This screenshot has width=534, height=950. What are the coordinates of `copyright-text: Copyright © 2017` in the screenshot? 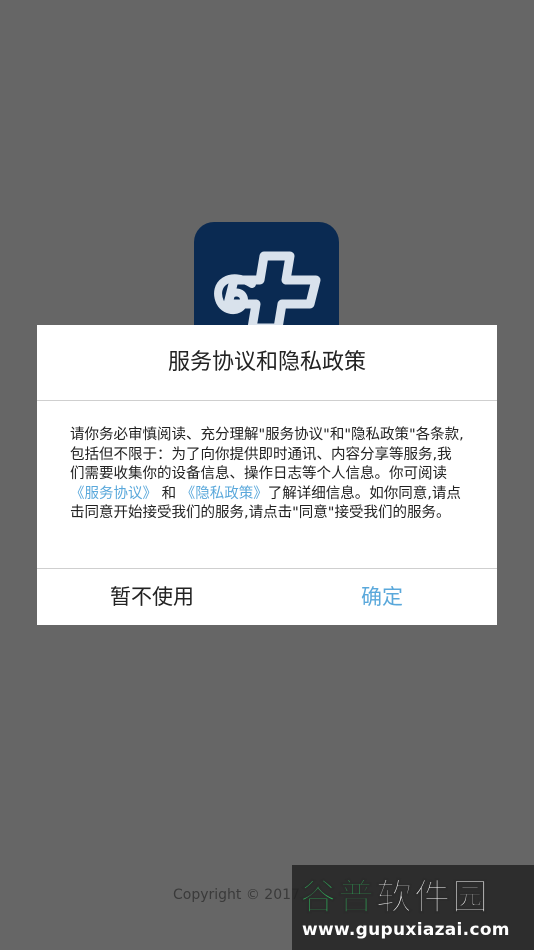 It's located at (236, 895).